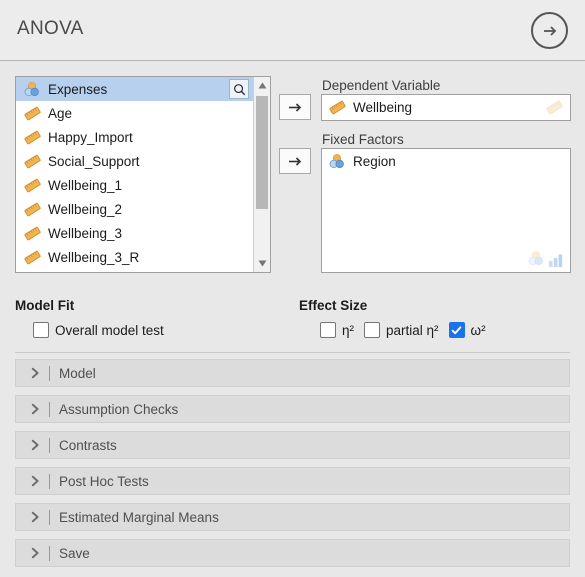 The image size is (585, 577). Describe the element at coordinates (85, 233) in the screenshot. I see `variable-name: Wellbeing_3` at that location.